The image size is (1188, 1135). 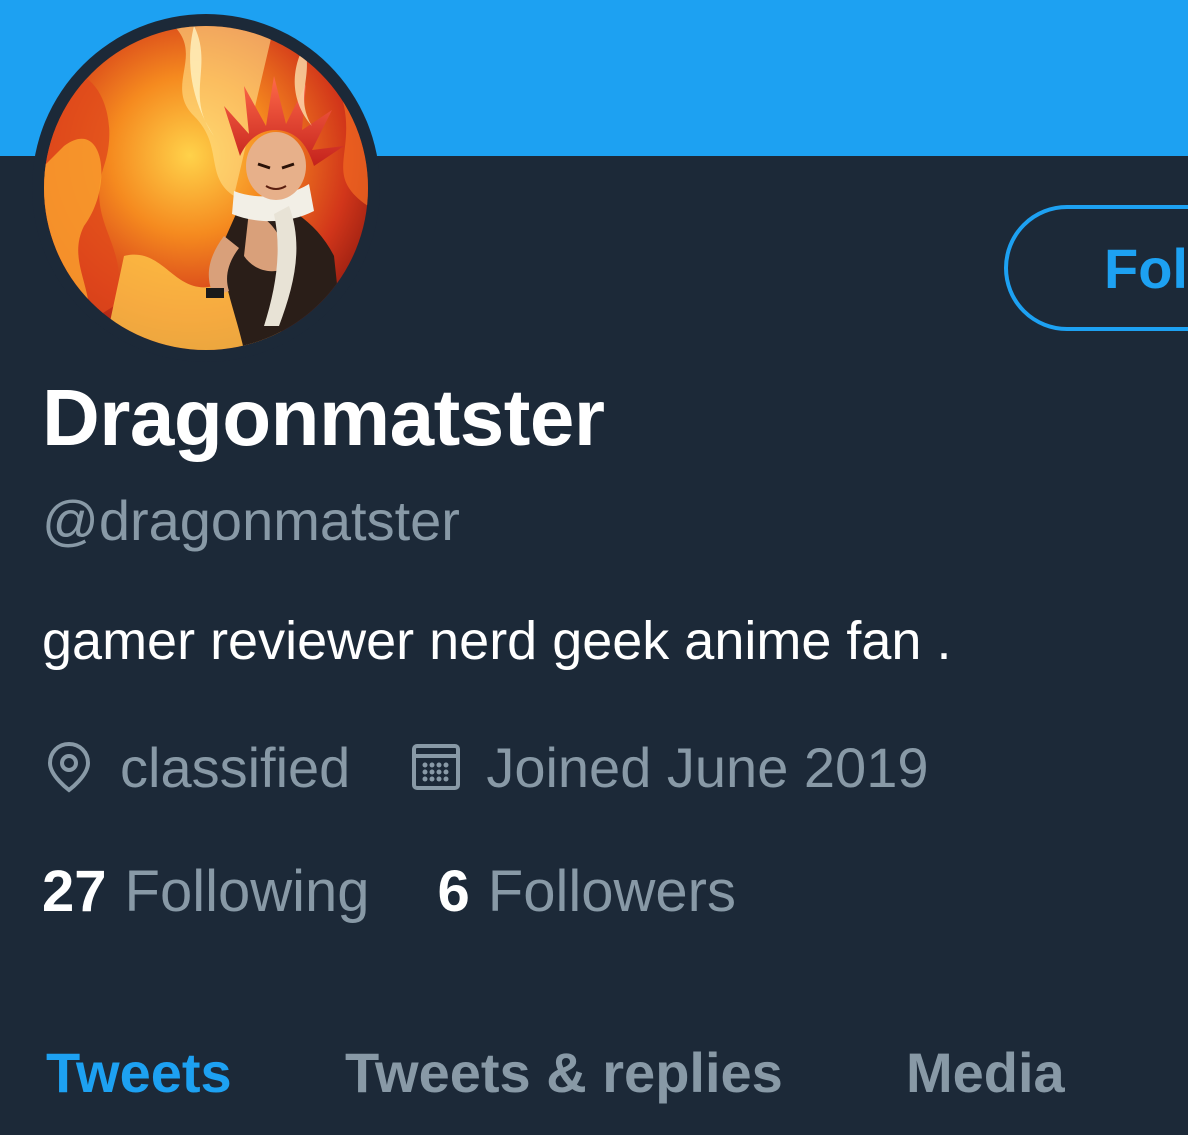 I want to click on profile-tabs: Tweets Tweets & replies Media, so click(x=594, y=1087).